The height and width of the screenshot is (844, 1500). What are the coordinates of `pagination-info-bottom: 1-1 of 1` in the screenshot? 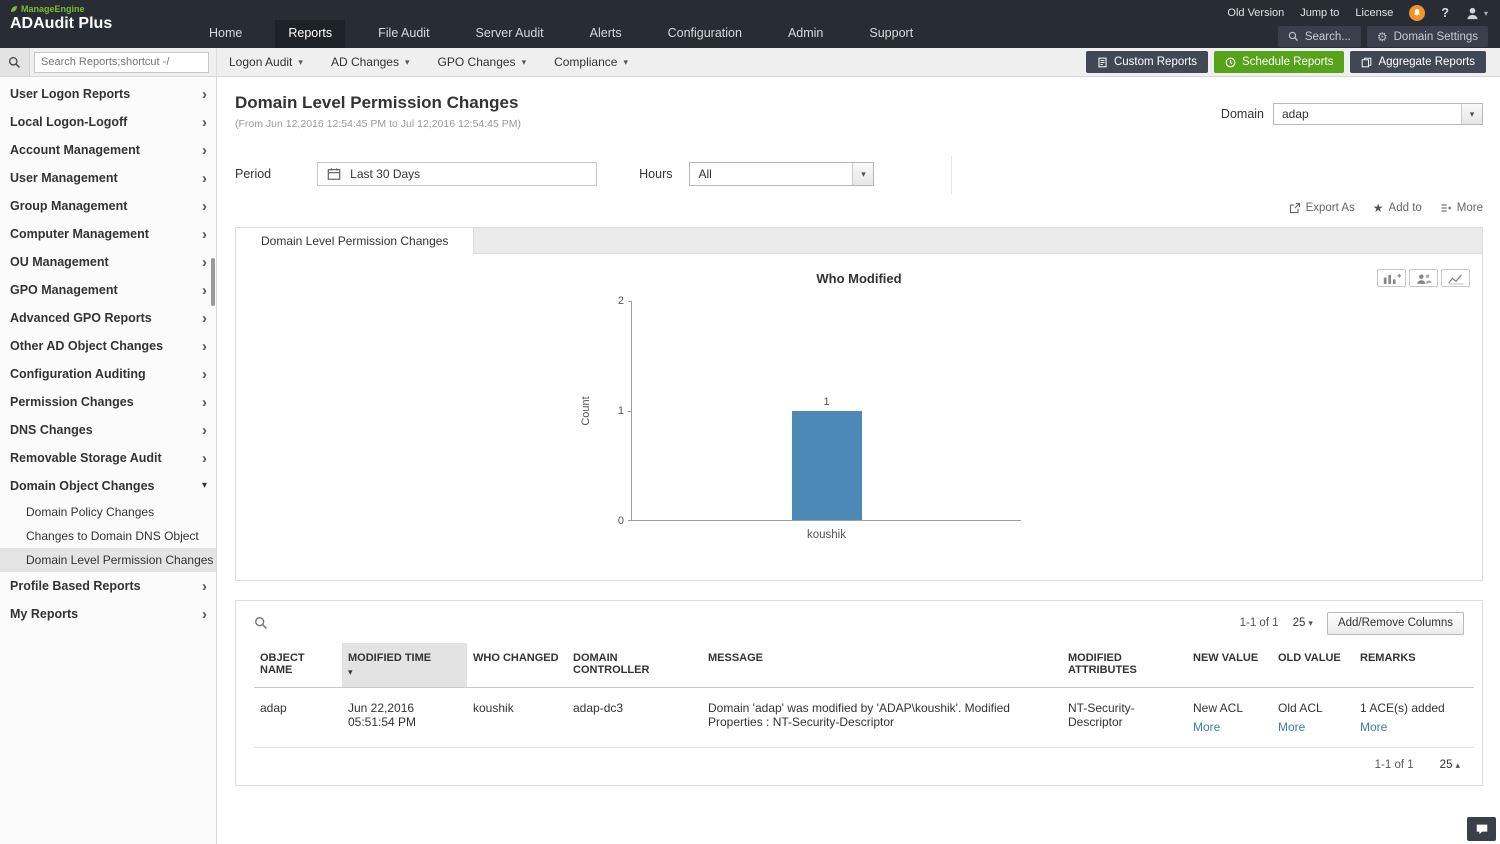 It's located at (1394, 765).